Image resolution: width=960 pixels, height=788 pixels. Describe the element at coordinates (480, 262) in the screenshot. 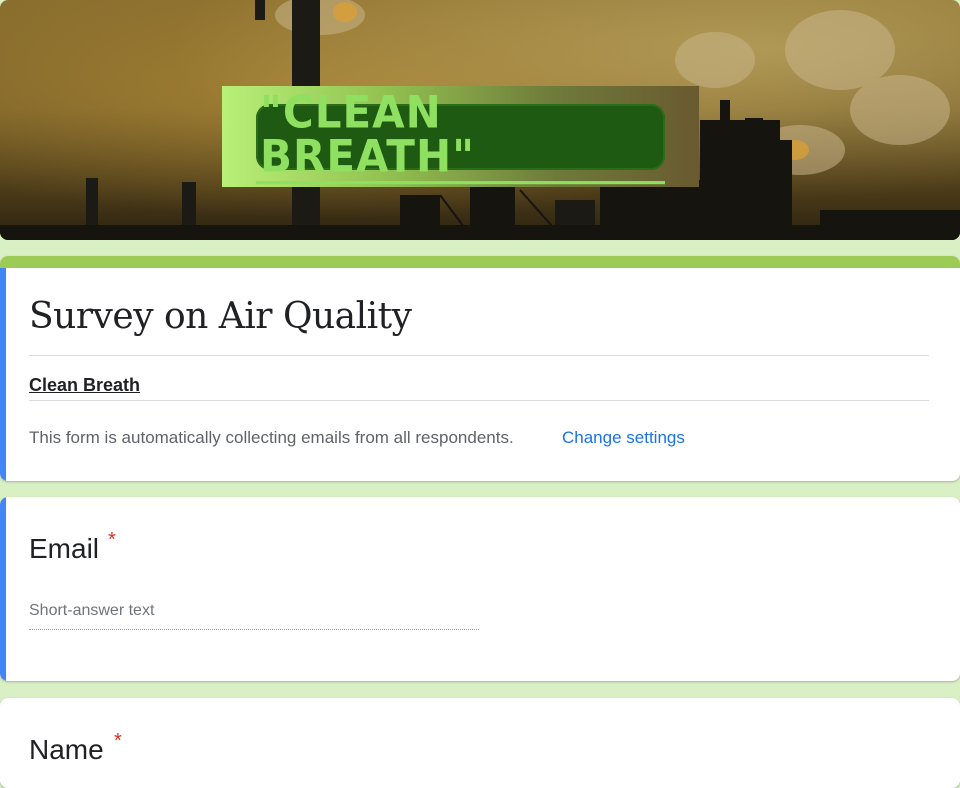

I see `theme-accent-bar` at that location.